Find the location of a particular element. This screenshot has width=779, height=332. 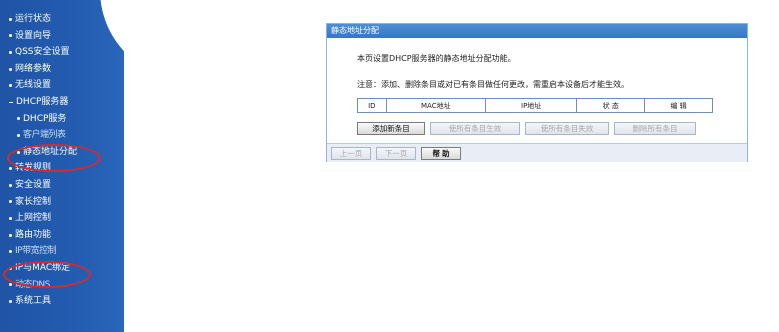

panel-title: 静态地址分配 is located at coordinates (537, 31).